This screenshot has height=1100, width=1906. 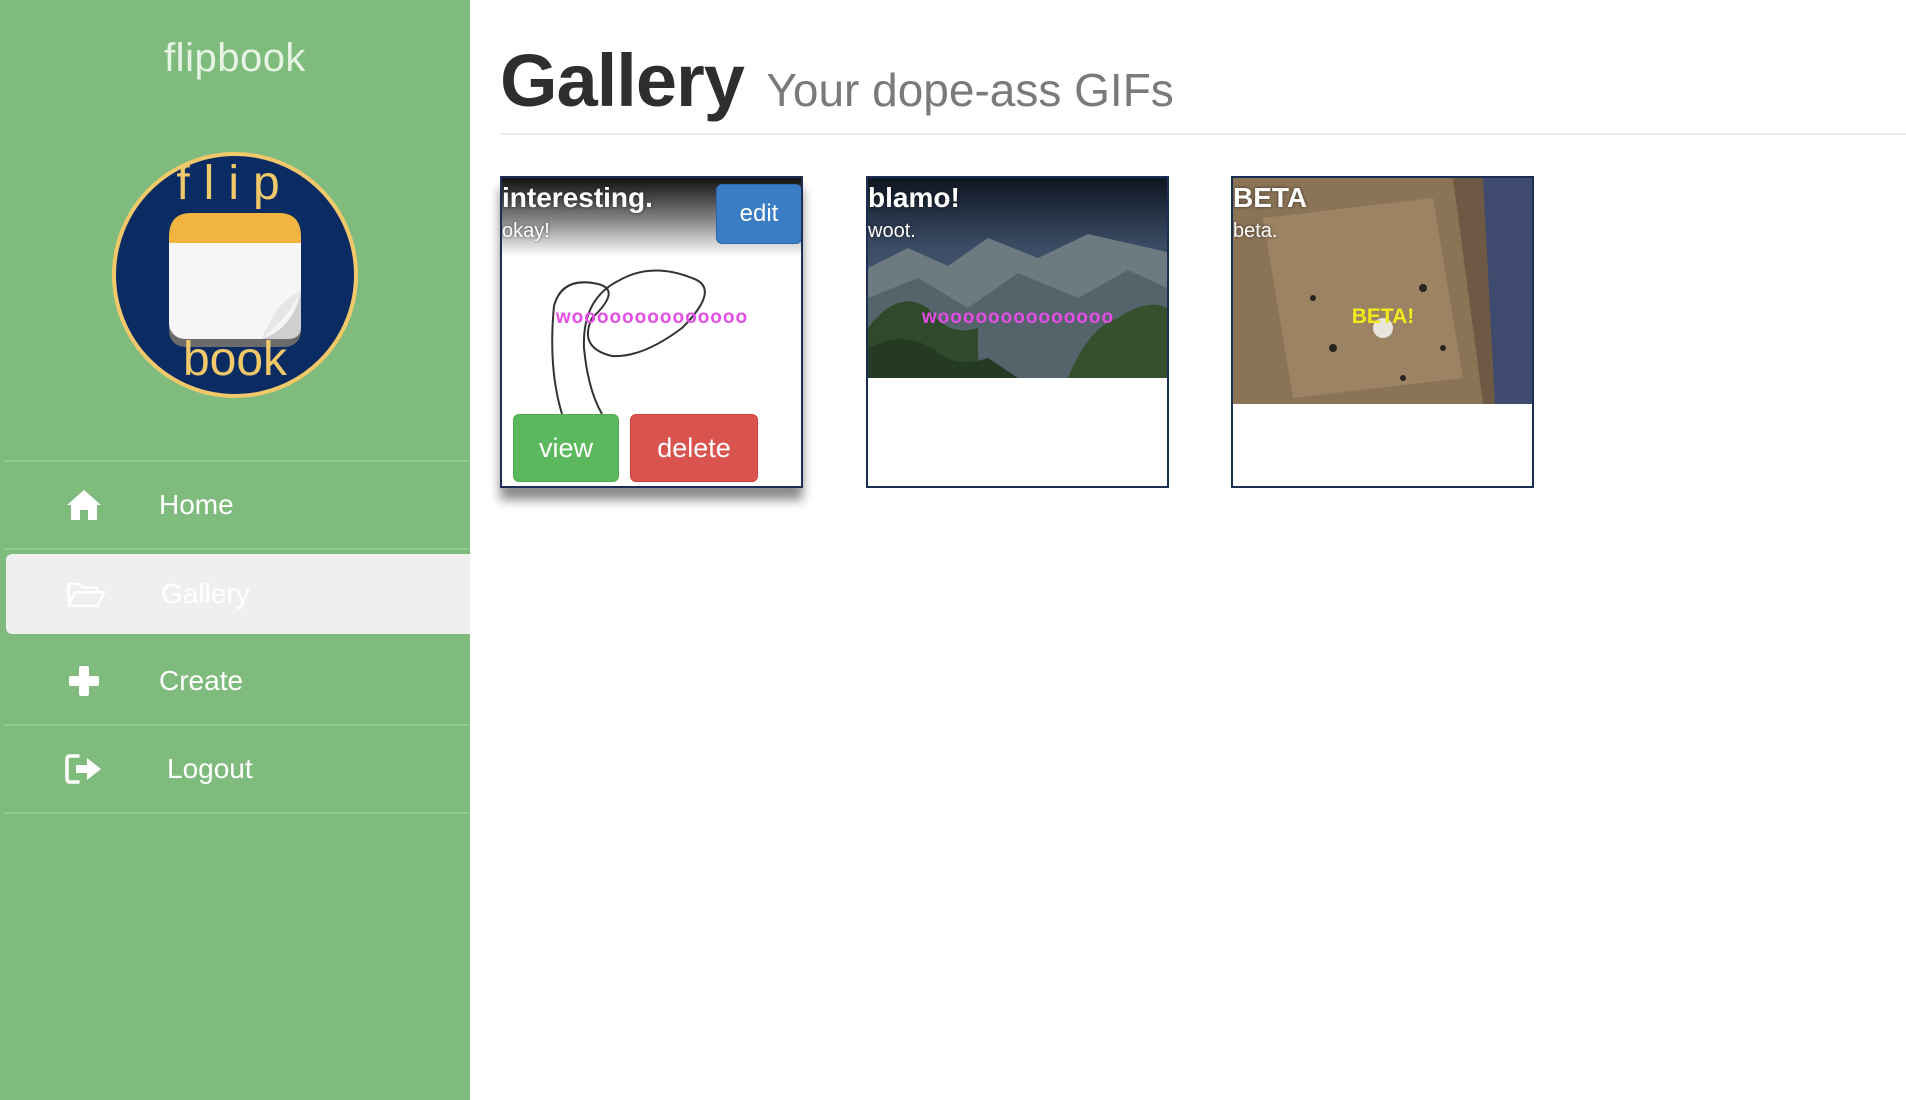 I want to click on flipbook-logo: flip book, so click(x=235, y=275).